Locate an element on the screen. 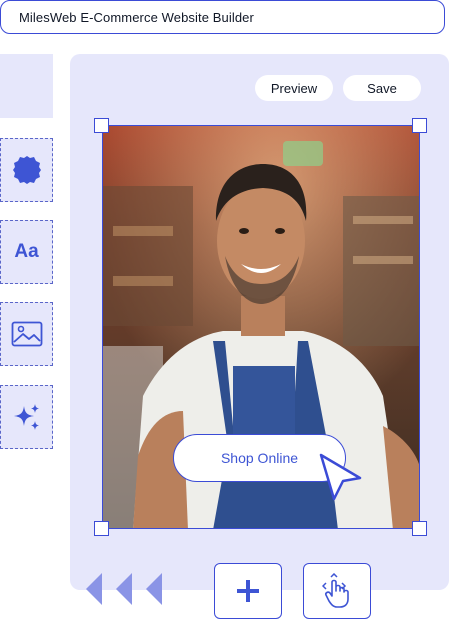  cursor-arrow-icon is located at coordinates (340, 477).